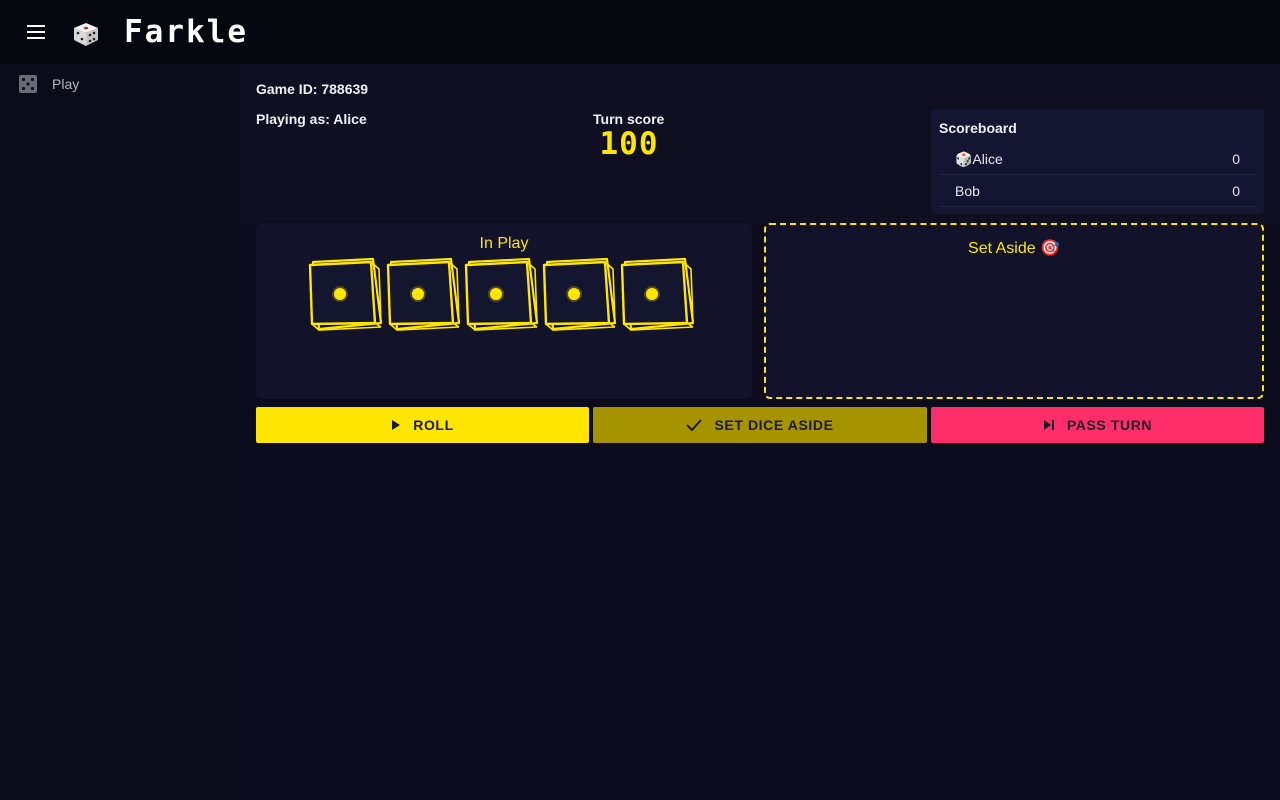 The height and width of the screenshot is (800, 1280). I want to click on playing-as-label: Playing as:, so click(295, 119).